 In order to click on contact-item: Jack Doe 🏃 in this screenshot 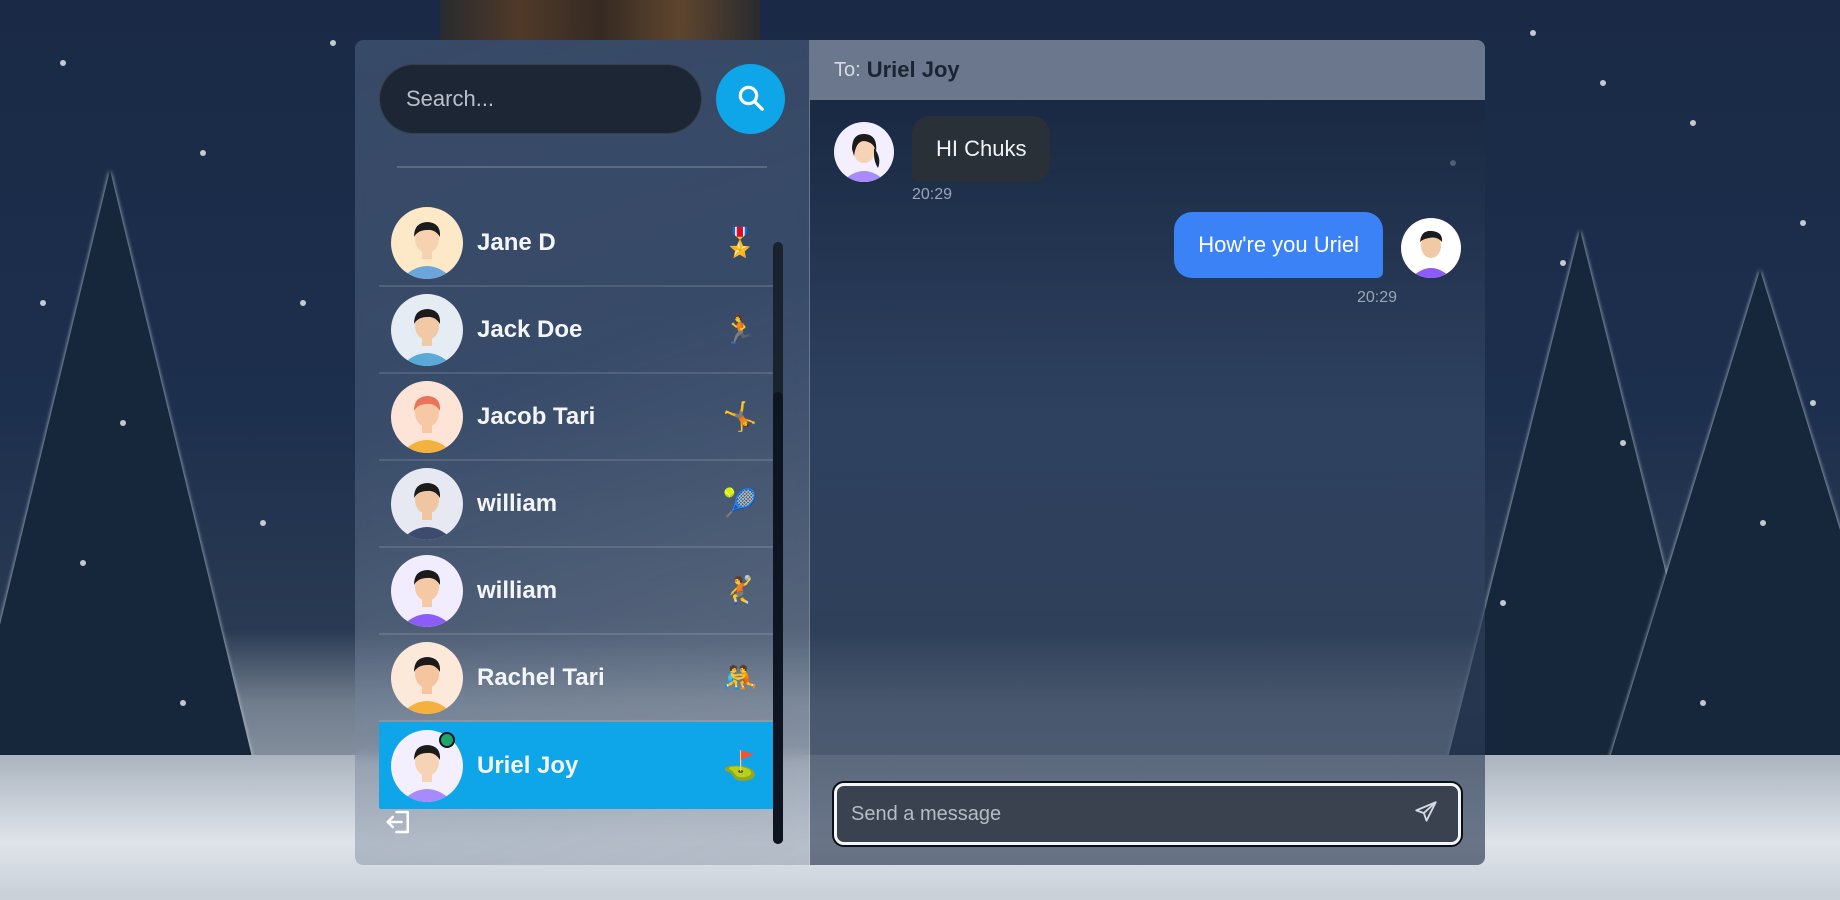, I will do `click(576, 330)`.